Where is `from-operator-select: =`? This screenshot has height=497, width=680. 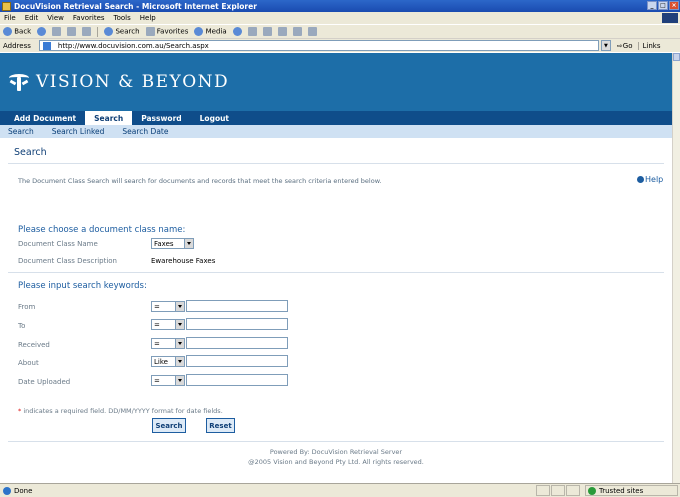 from-operator-select: = is located at coordinates (168, 306).